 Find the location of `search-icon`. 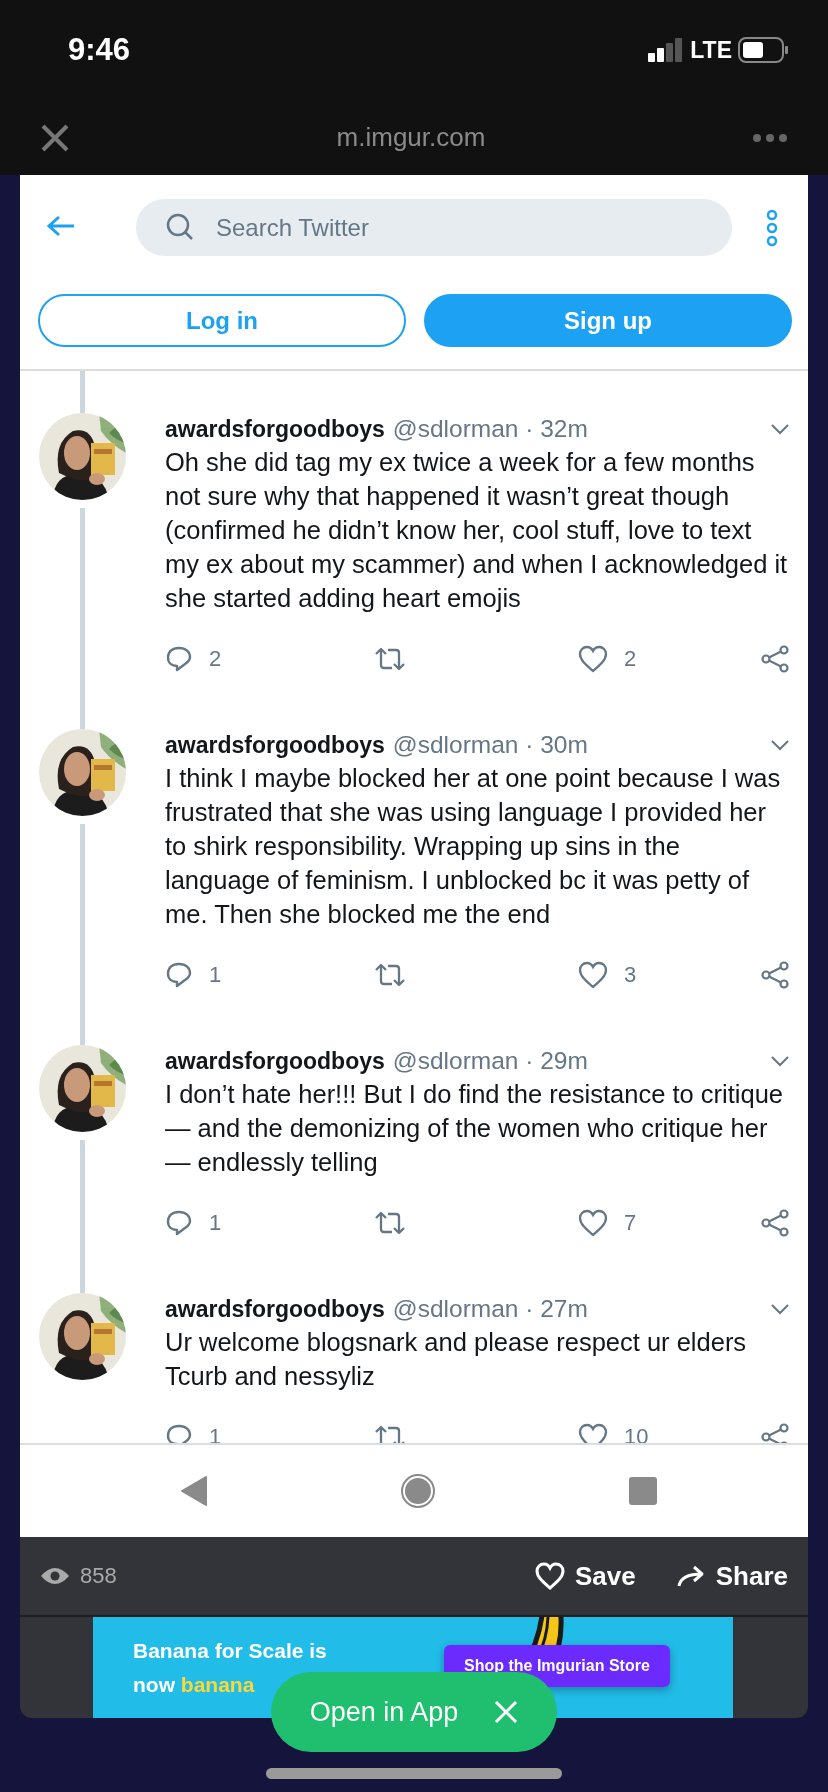

search-icon is located at coordinates (180, 227).